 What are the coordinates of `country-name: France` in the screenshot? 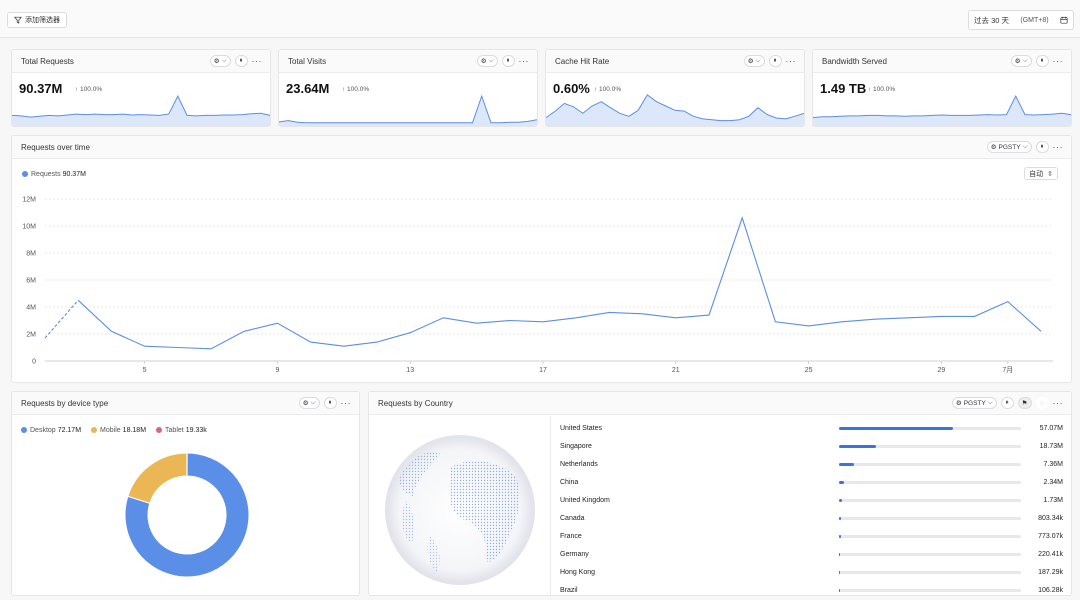 It's located at (571, 536).